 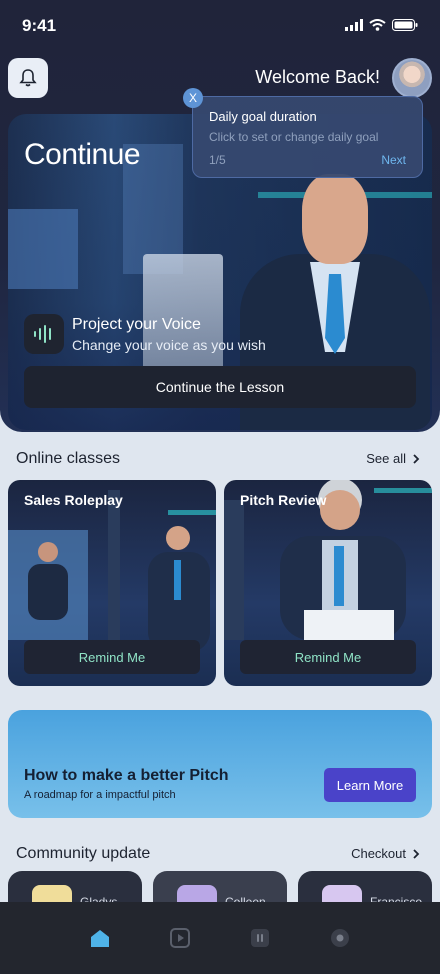 I want to click on class-card-pitch-review: Pitch Review Remind Me, so click(x=328, y=583).